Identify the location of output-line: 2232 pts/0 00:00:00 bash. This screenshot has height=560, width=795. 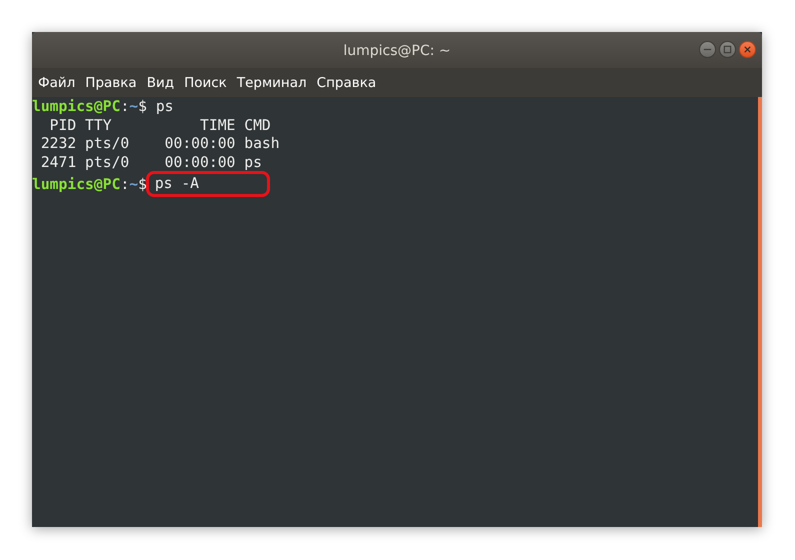
(160, 143).